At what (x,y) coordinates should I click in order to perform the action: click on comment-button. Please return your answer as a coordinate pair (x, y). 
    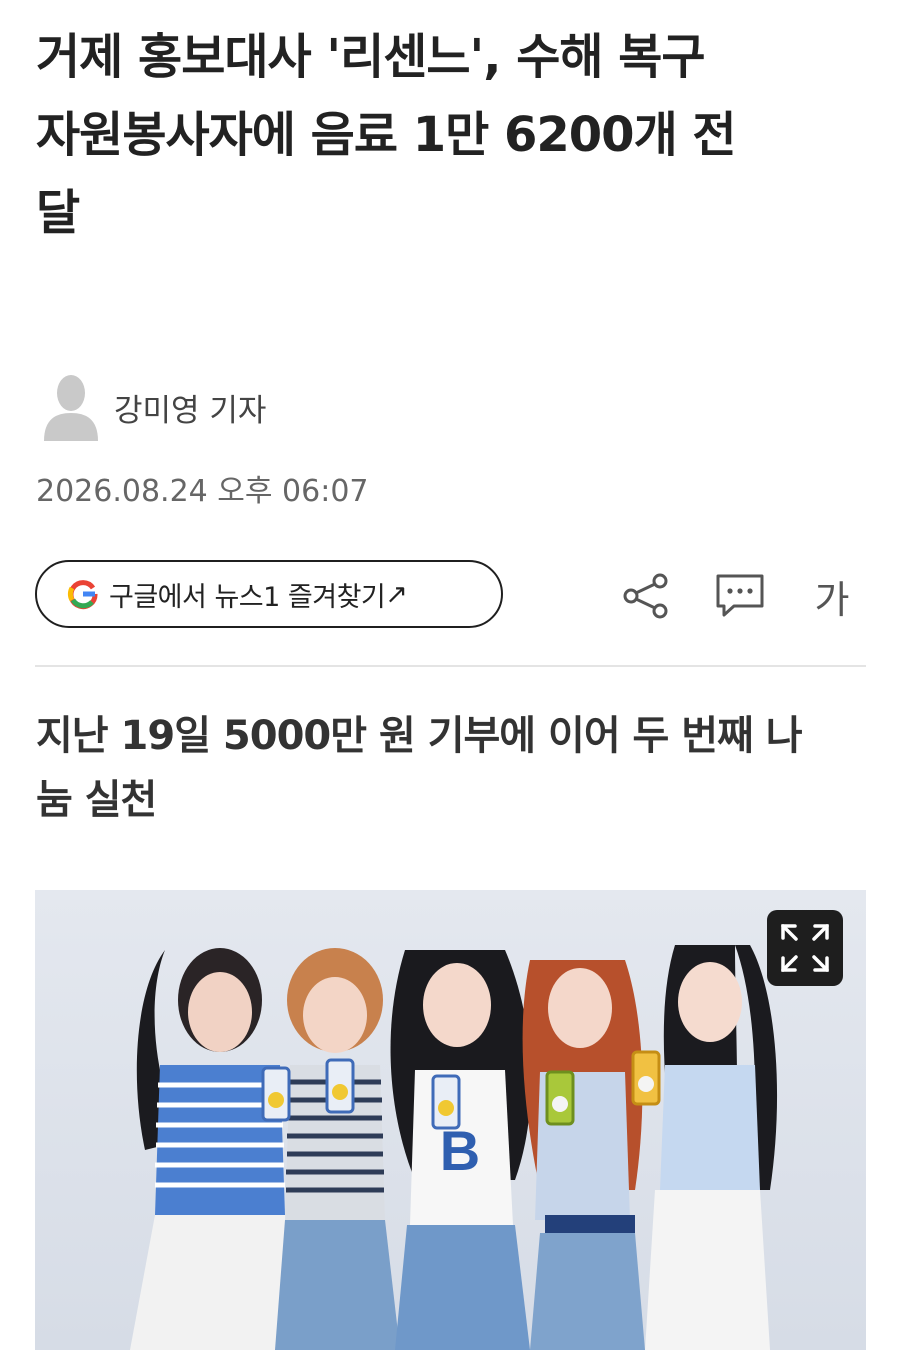
    Looking at the image, I should click on (740, 596).